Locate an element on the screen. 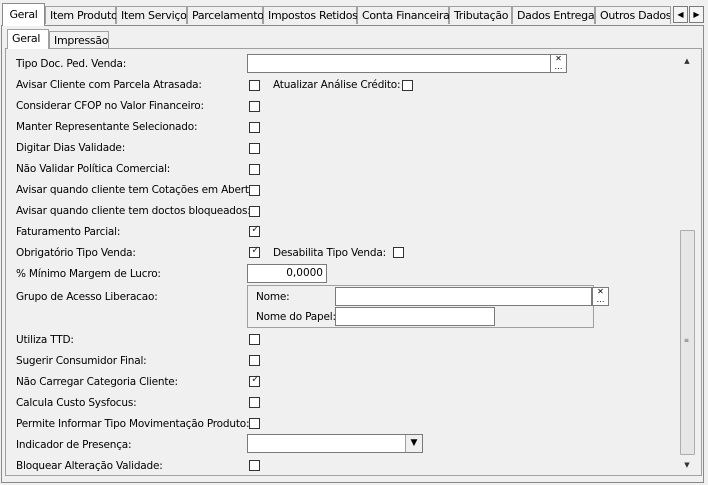 This screenshot has height=485, width=708. nome-label: Nome: is located at coordinates (273, 297).